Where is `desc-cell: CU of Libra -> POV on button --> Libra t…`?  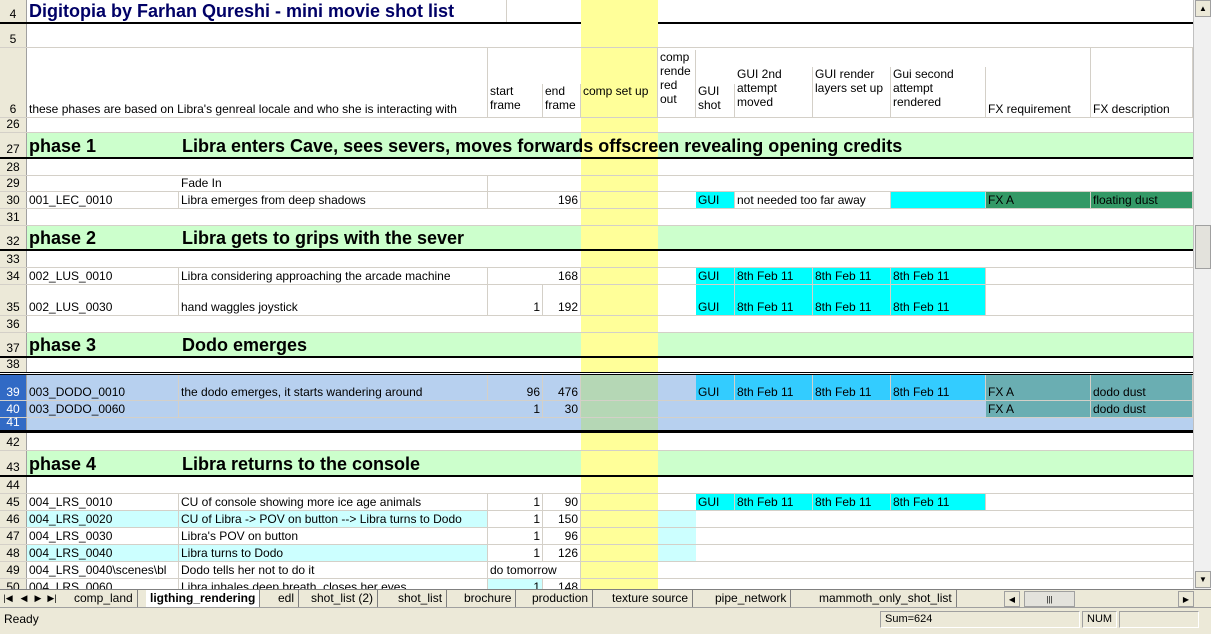 desc-cell: CU of Libra -> POV on button --> Libra t… is located at coordinates (333, 519).